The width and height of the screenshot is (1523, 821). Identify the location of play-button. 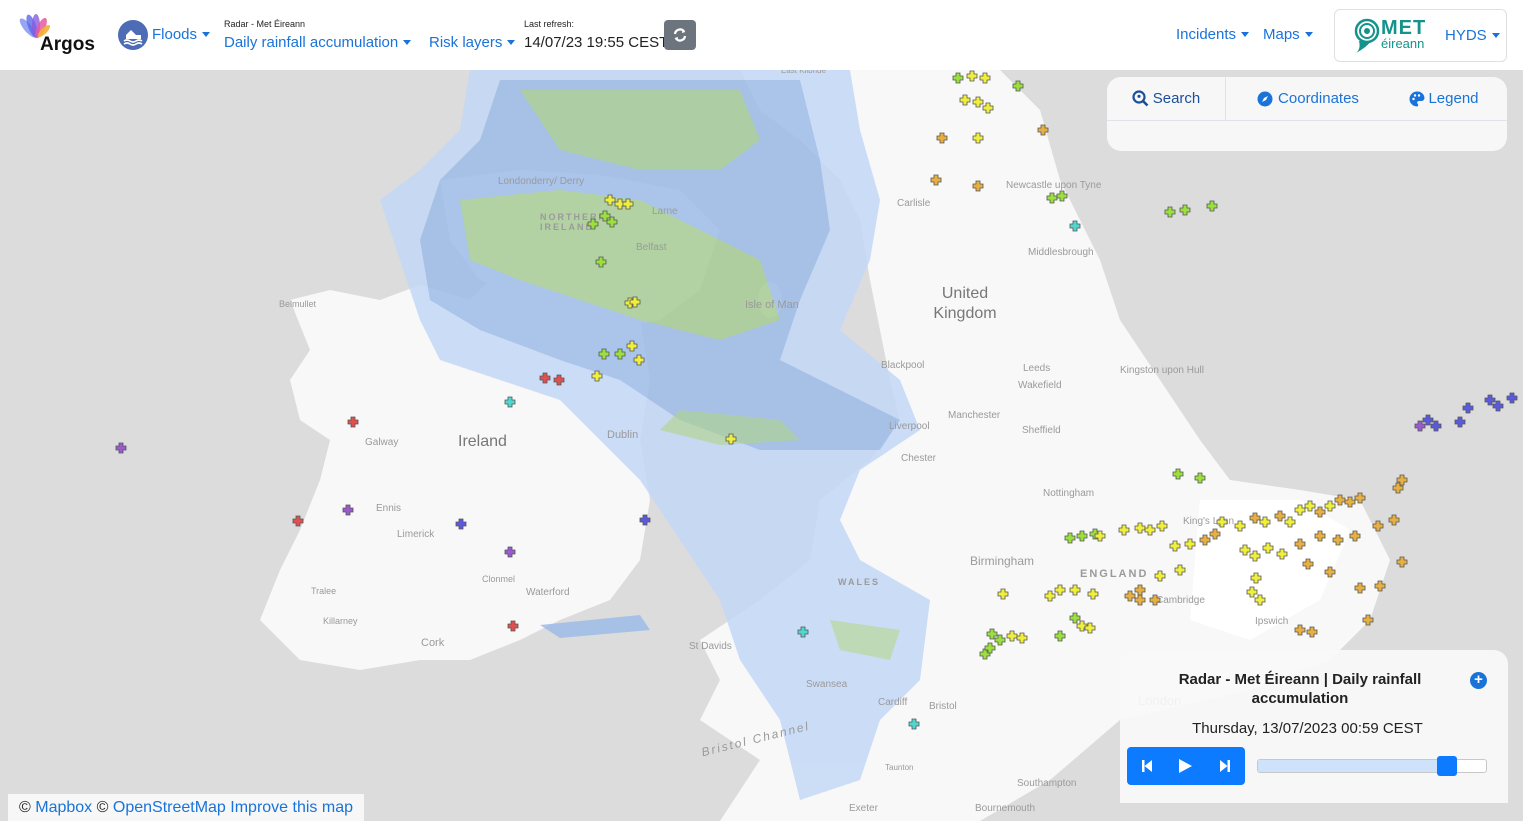
(1185, 766).